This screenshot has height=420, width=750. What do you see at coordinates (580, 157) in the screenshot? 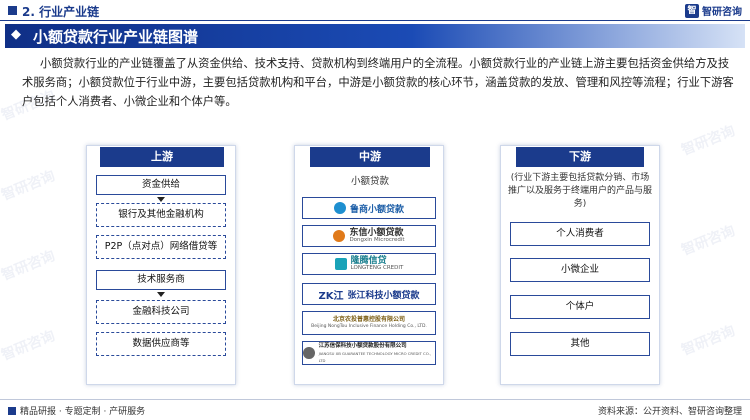
I see `downstream-header: 下游` at bounding box center [580, 157].